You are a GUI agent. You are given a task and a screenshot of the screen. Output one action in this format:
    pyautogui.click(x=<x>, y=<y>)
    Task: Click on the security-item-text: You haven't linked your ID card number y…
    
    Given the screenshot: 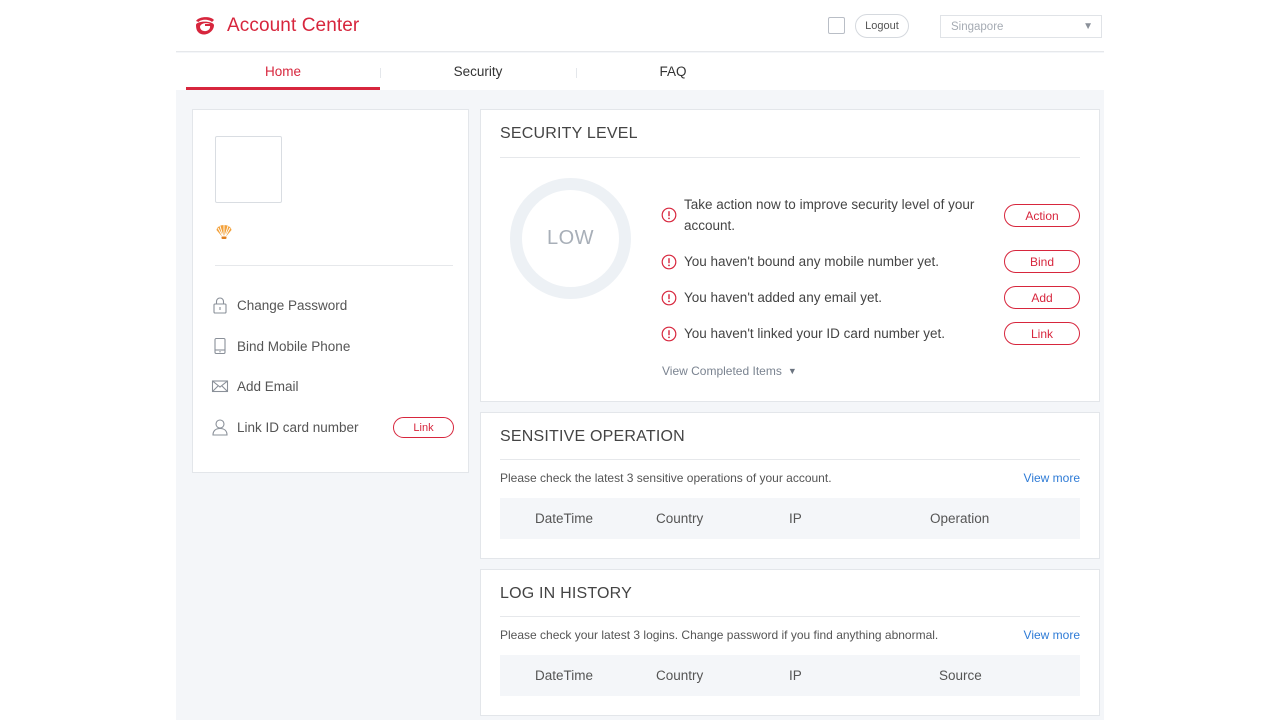 What is the action you would take?
    pyautogui.click(x=814, y=333)
    